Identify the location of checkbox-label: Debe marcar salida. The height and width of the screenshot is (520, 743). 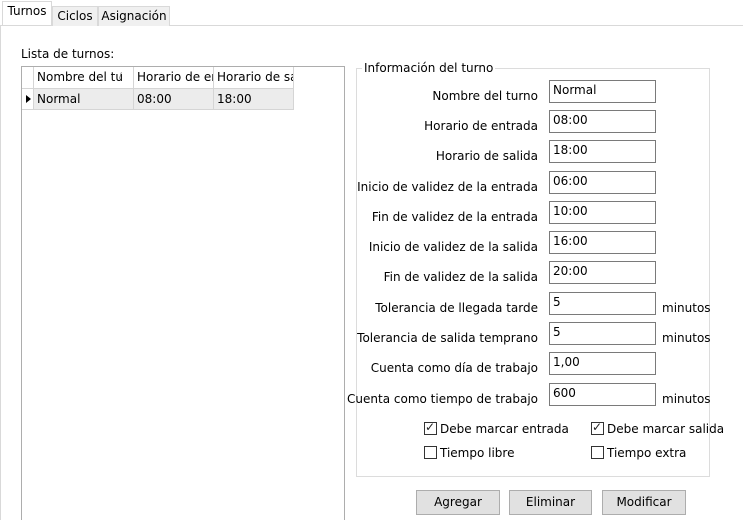
(666, 429).